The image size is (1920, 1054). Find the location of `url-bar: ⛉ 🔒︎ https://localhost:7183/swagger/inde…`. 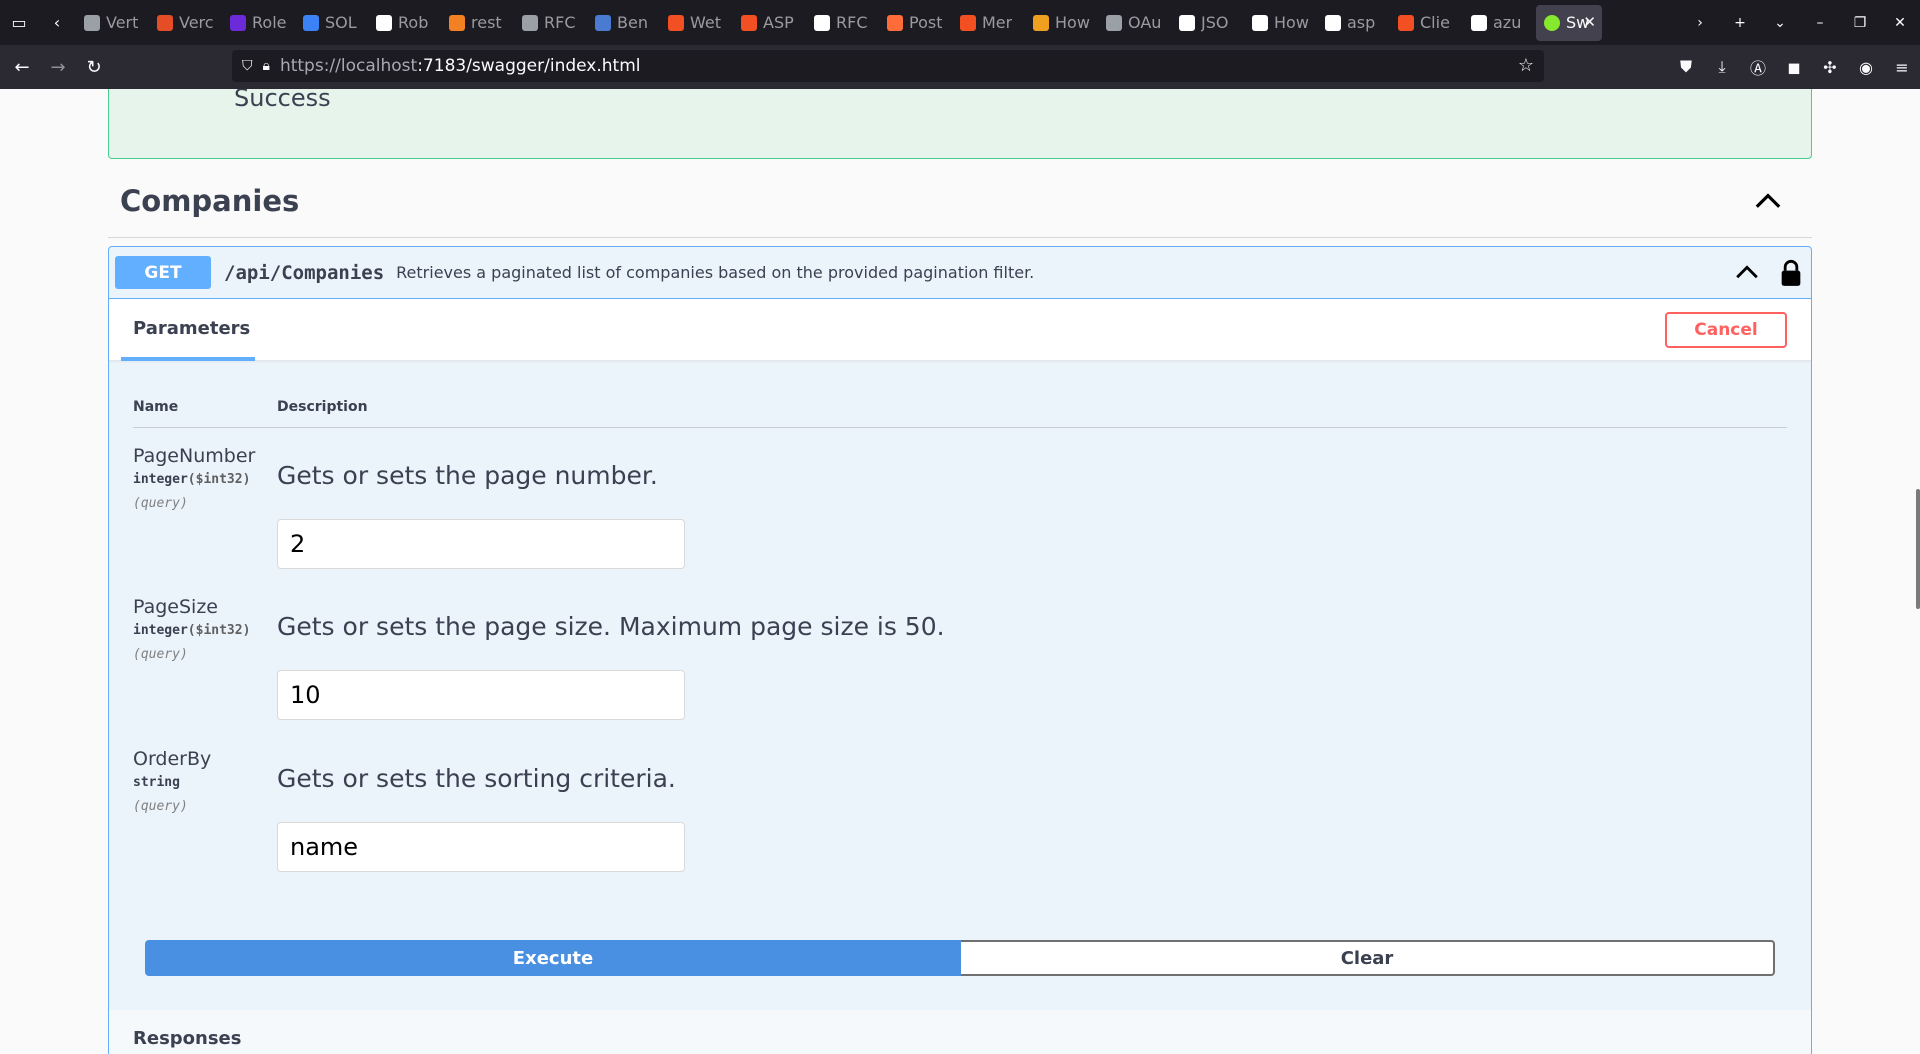

url-bar: ⛉ 🔒︎ https://localhost:7183/swagger/inde… is located at coordinates (888, 66).